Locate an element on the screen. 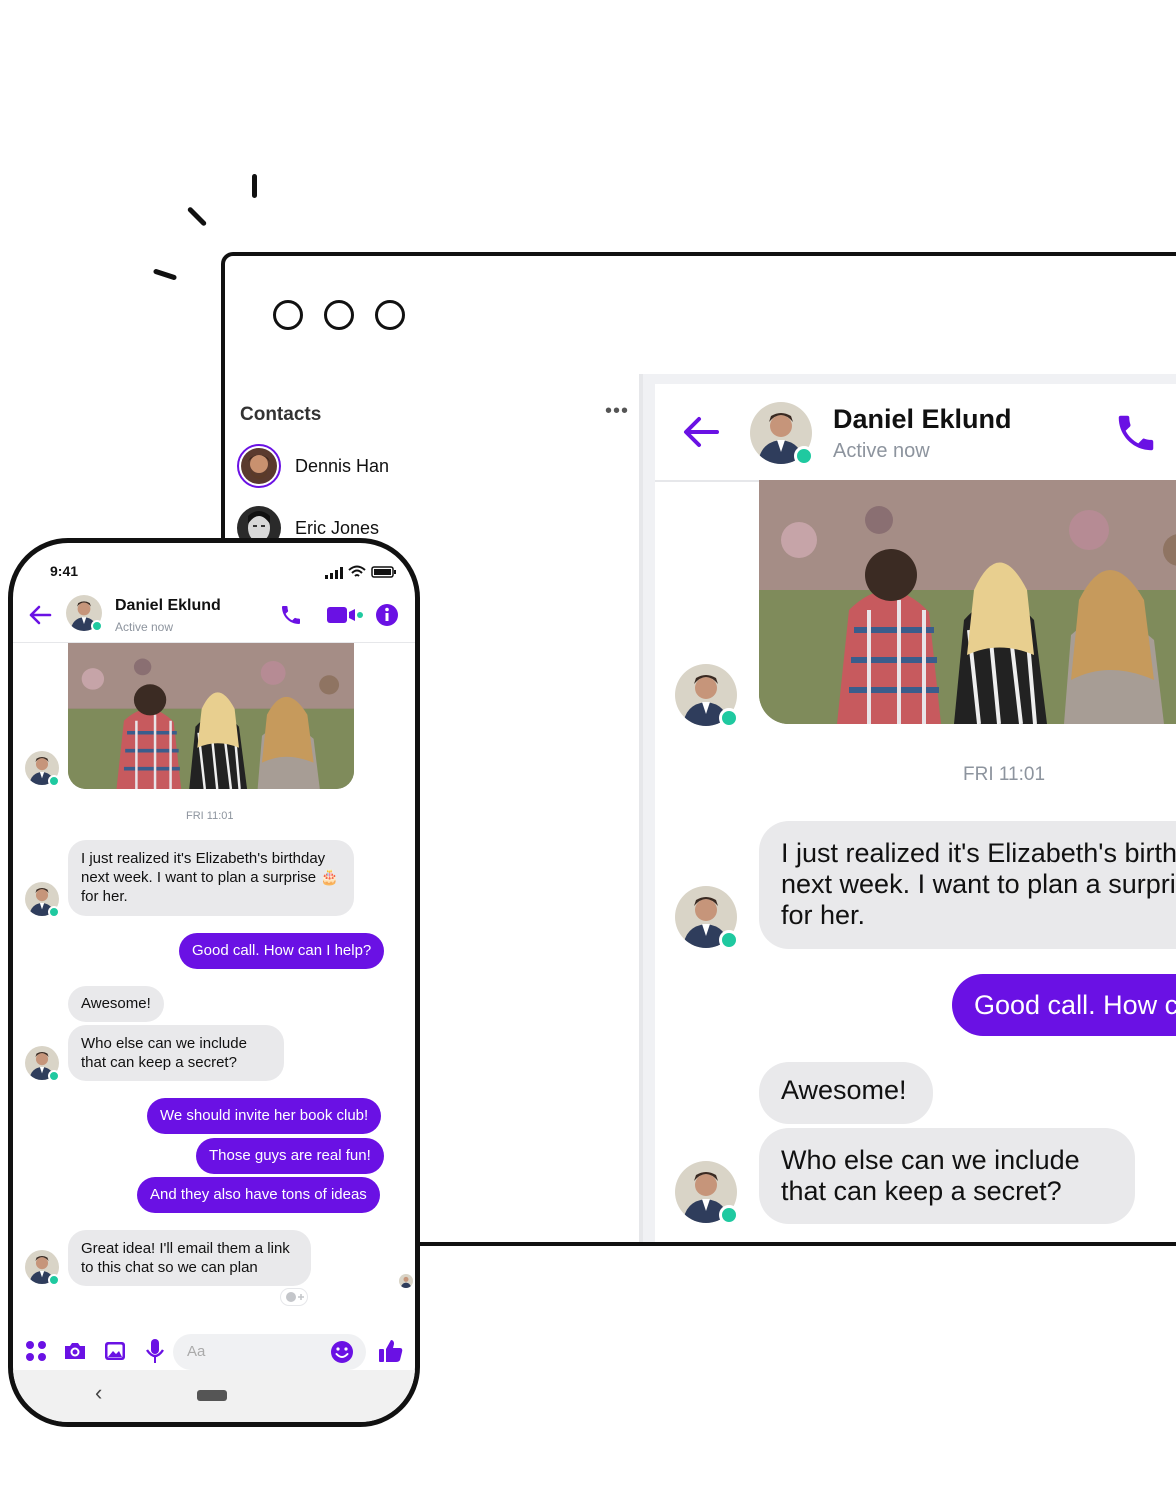 The width and height of the screenshot is (1176, 1500). contact-name: Eric Jones is located at coordinates (337, 528).